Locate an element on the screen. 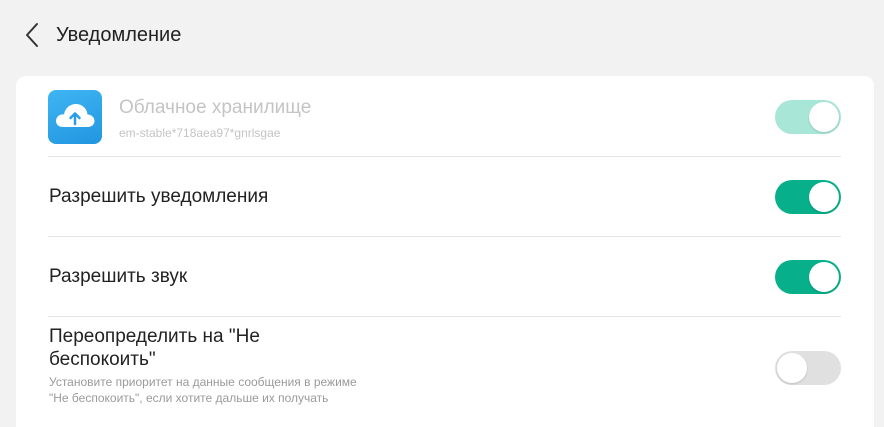 This screenshot has width=884, height=427. allow-sound-toggle is located at coordinates (808, 277).